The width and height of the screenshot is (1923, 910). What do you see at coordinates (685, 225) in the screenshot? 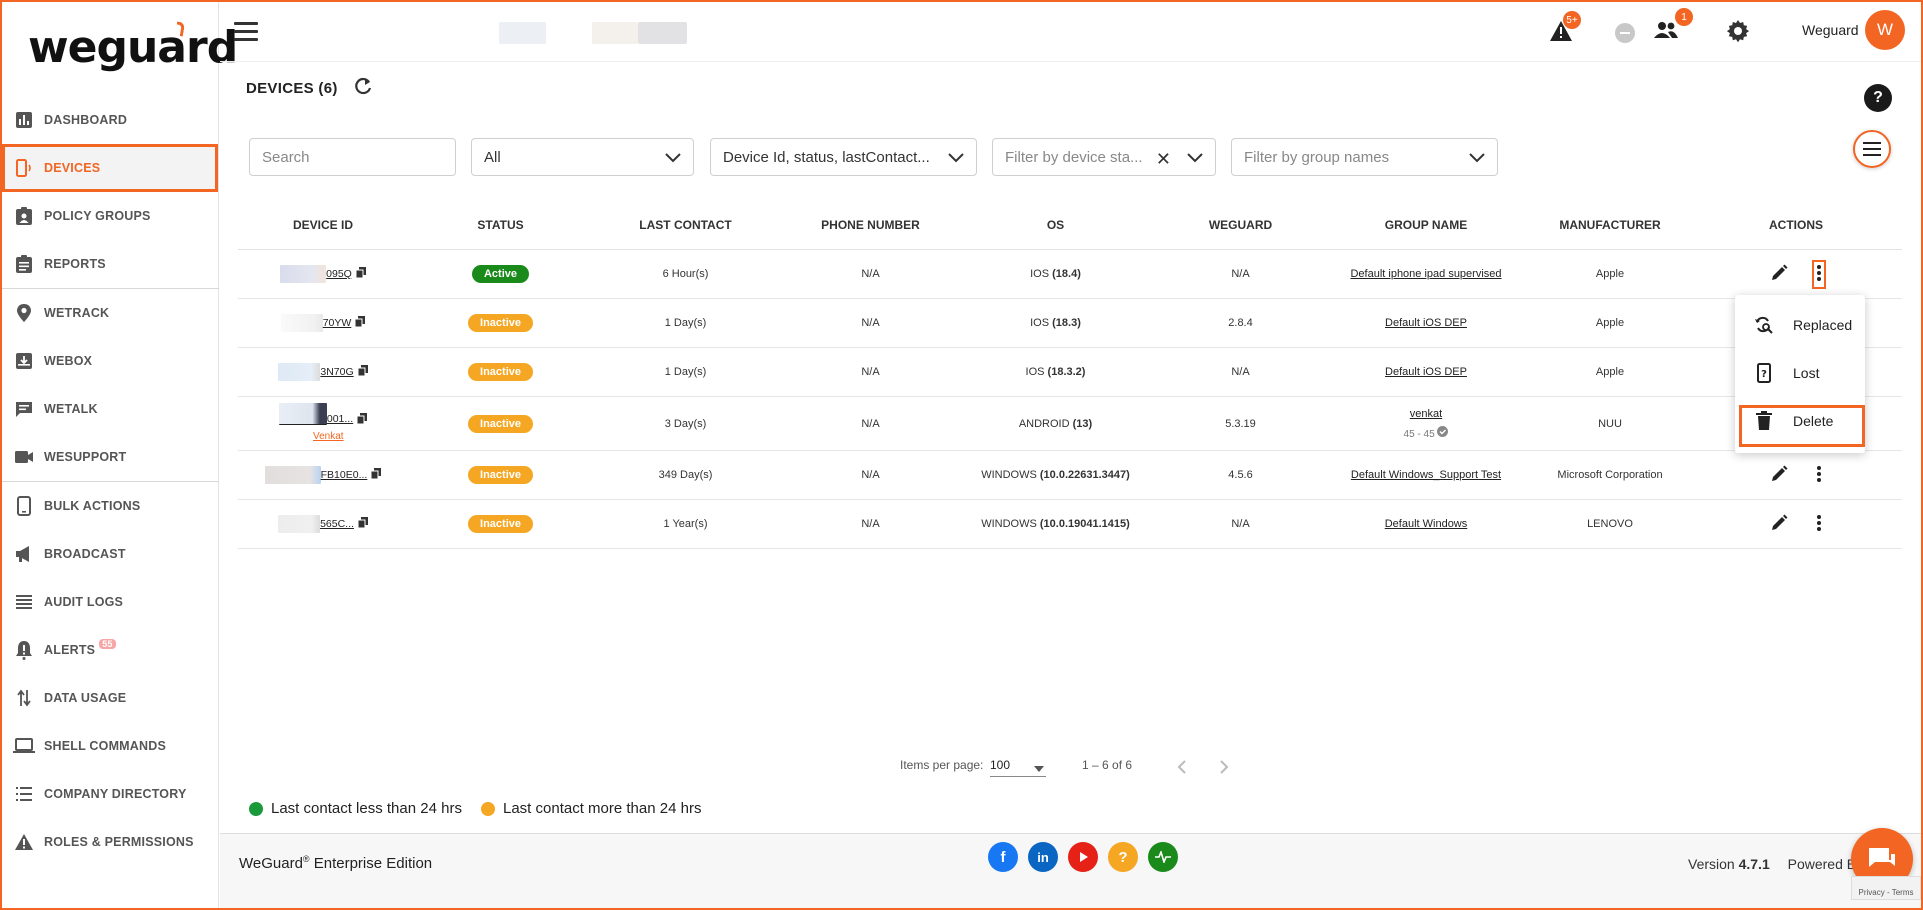
I see `column-header: LAST CONTACT` at bounding box center [685, 225].